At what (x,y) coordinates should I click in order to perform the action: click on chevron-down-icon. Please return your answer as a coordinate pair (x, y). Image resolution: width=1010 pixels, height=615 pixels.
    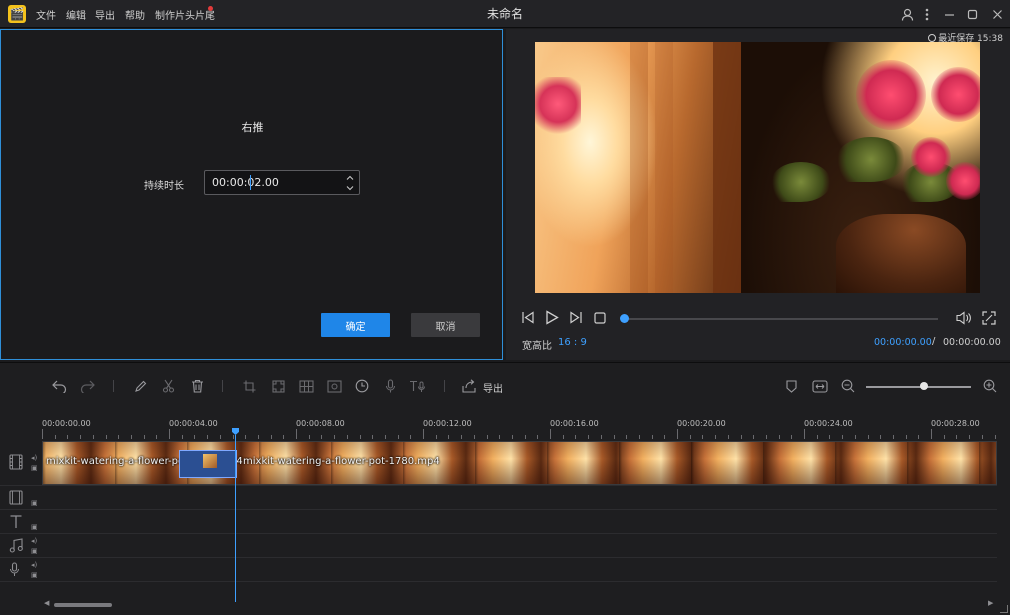
    Looking at the image, I should click on (350, 188).